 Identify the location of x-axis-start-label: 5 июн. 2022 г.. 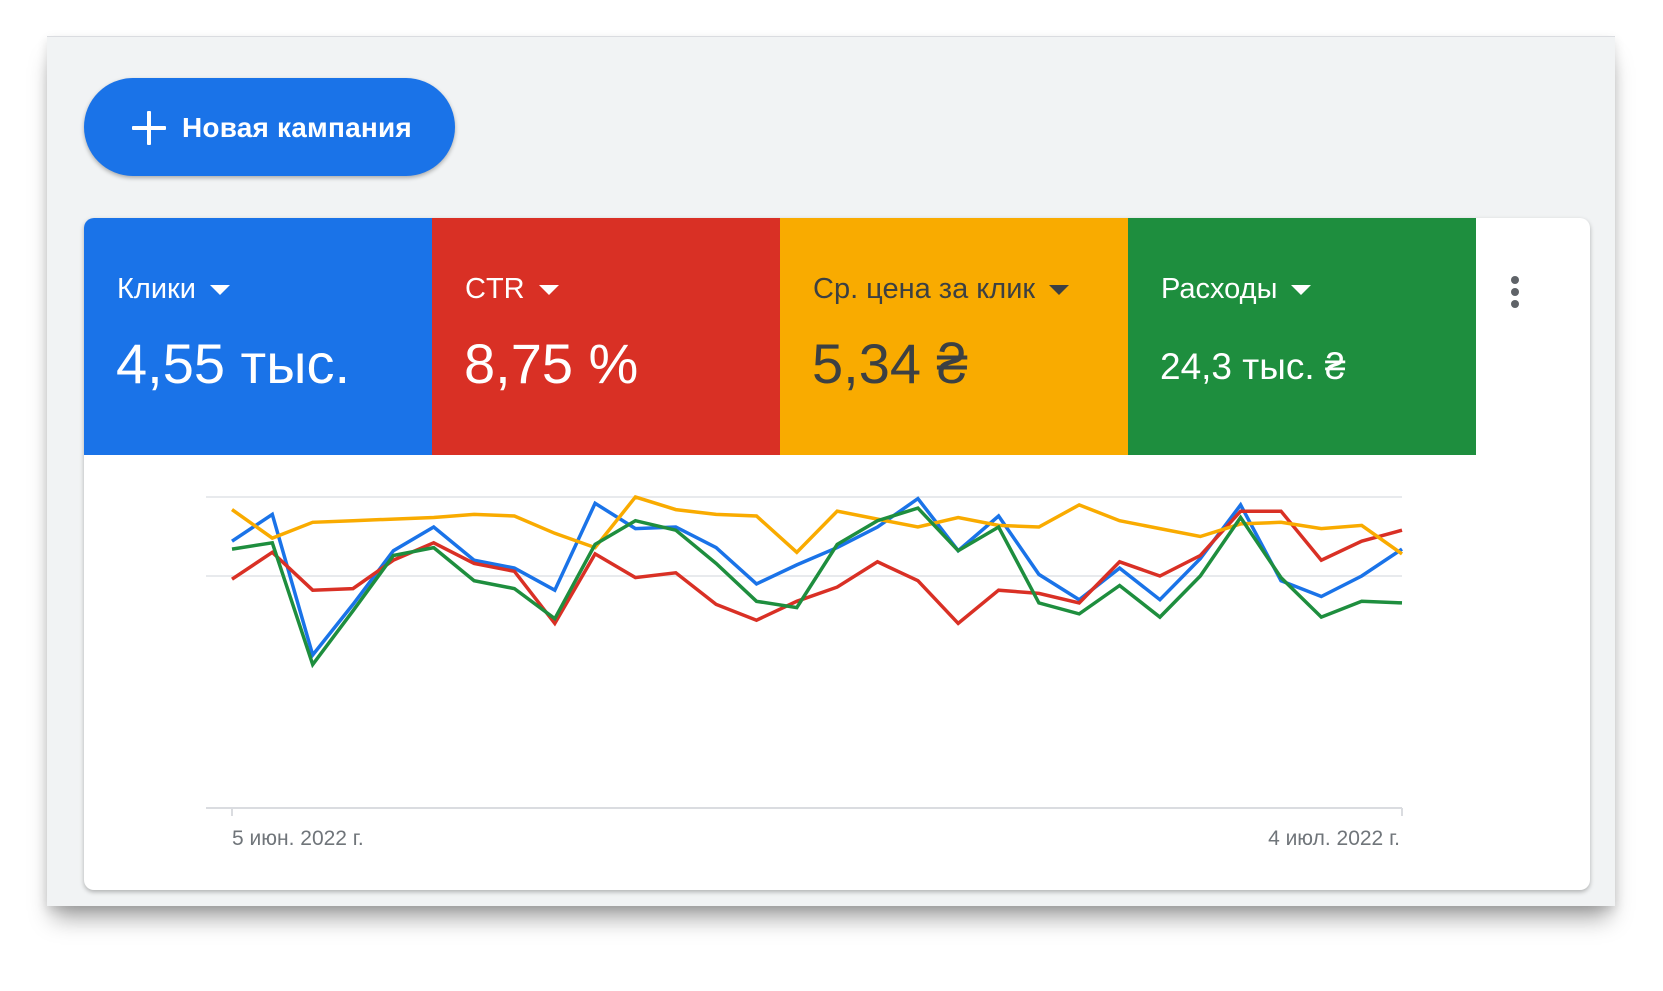
(298, 838).